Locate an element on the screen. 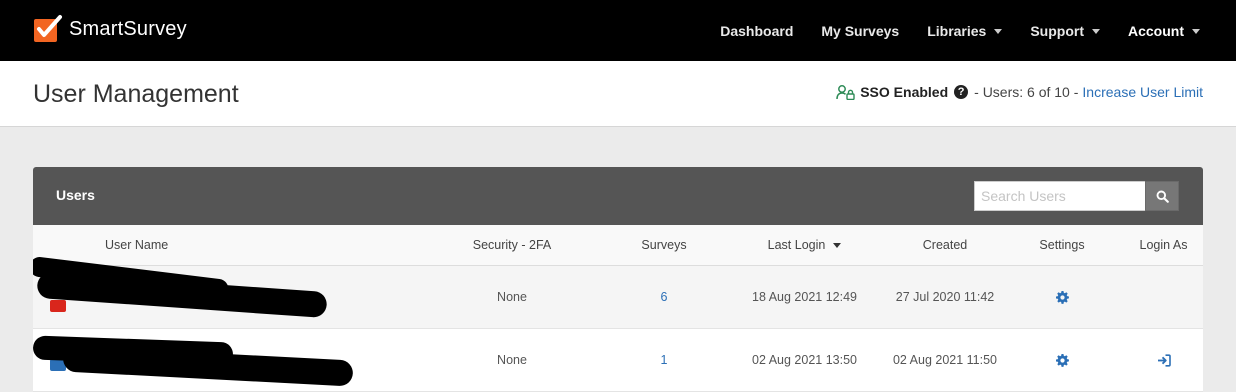 The image size is (1236, 392). avatar is located at coordinates (58, 305).